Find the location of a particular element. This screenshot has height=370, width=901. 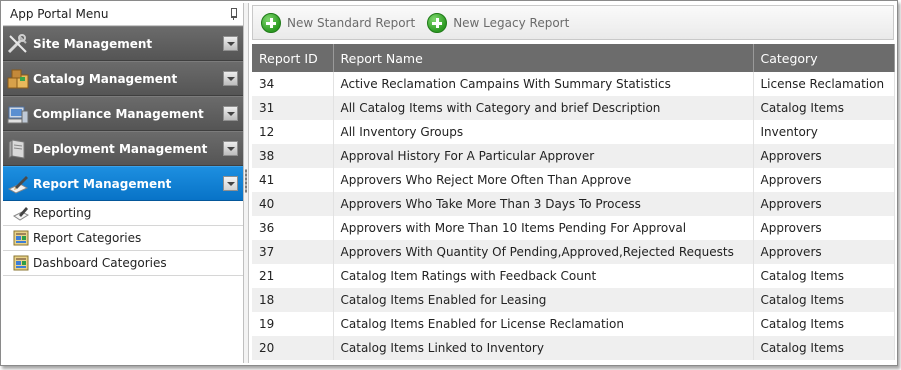

category-cell: Inventory is located at coordinates (824, 132).